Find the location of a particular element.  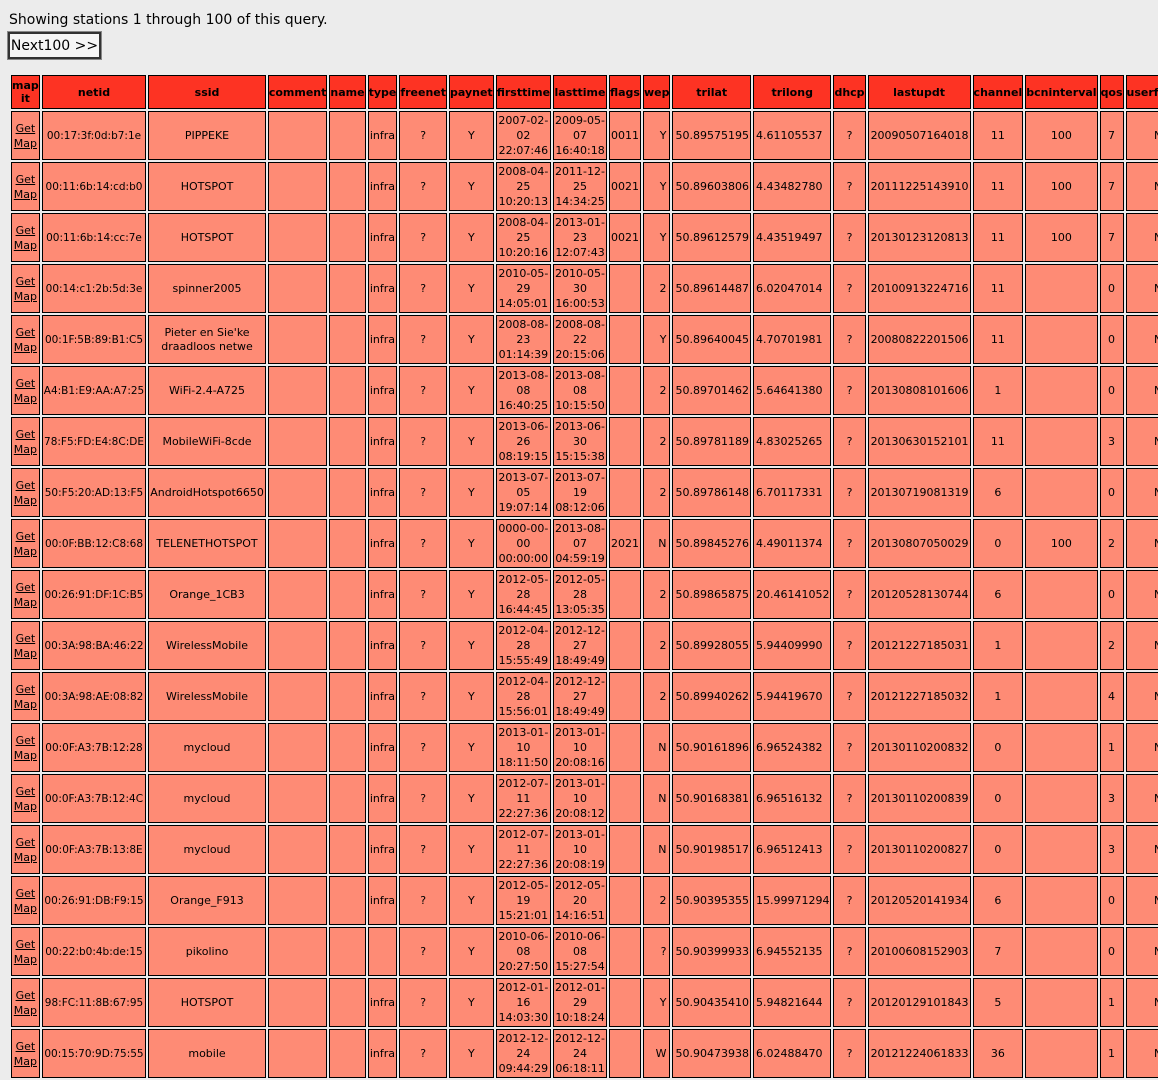

cell-wep: N is located at coordinates (656, 543).